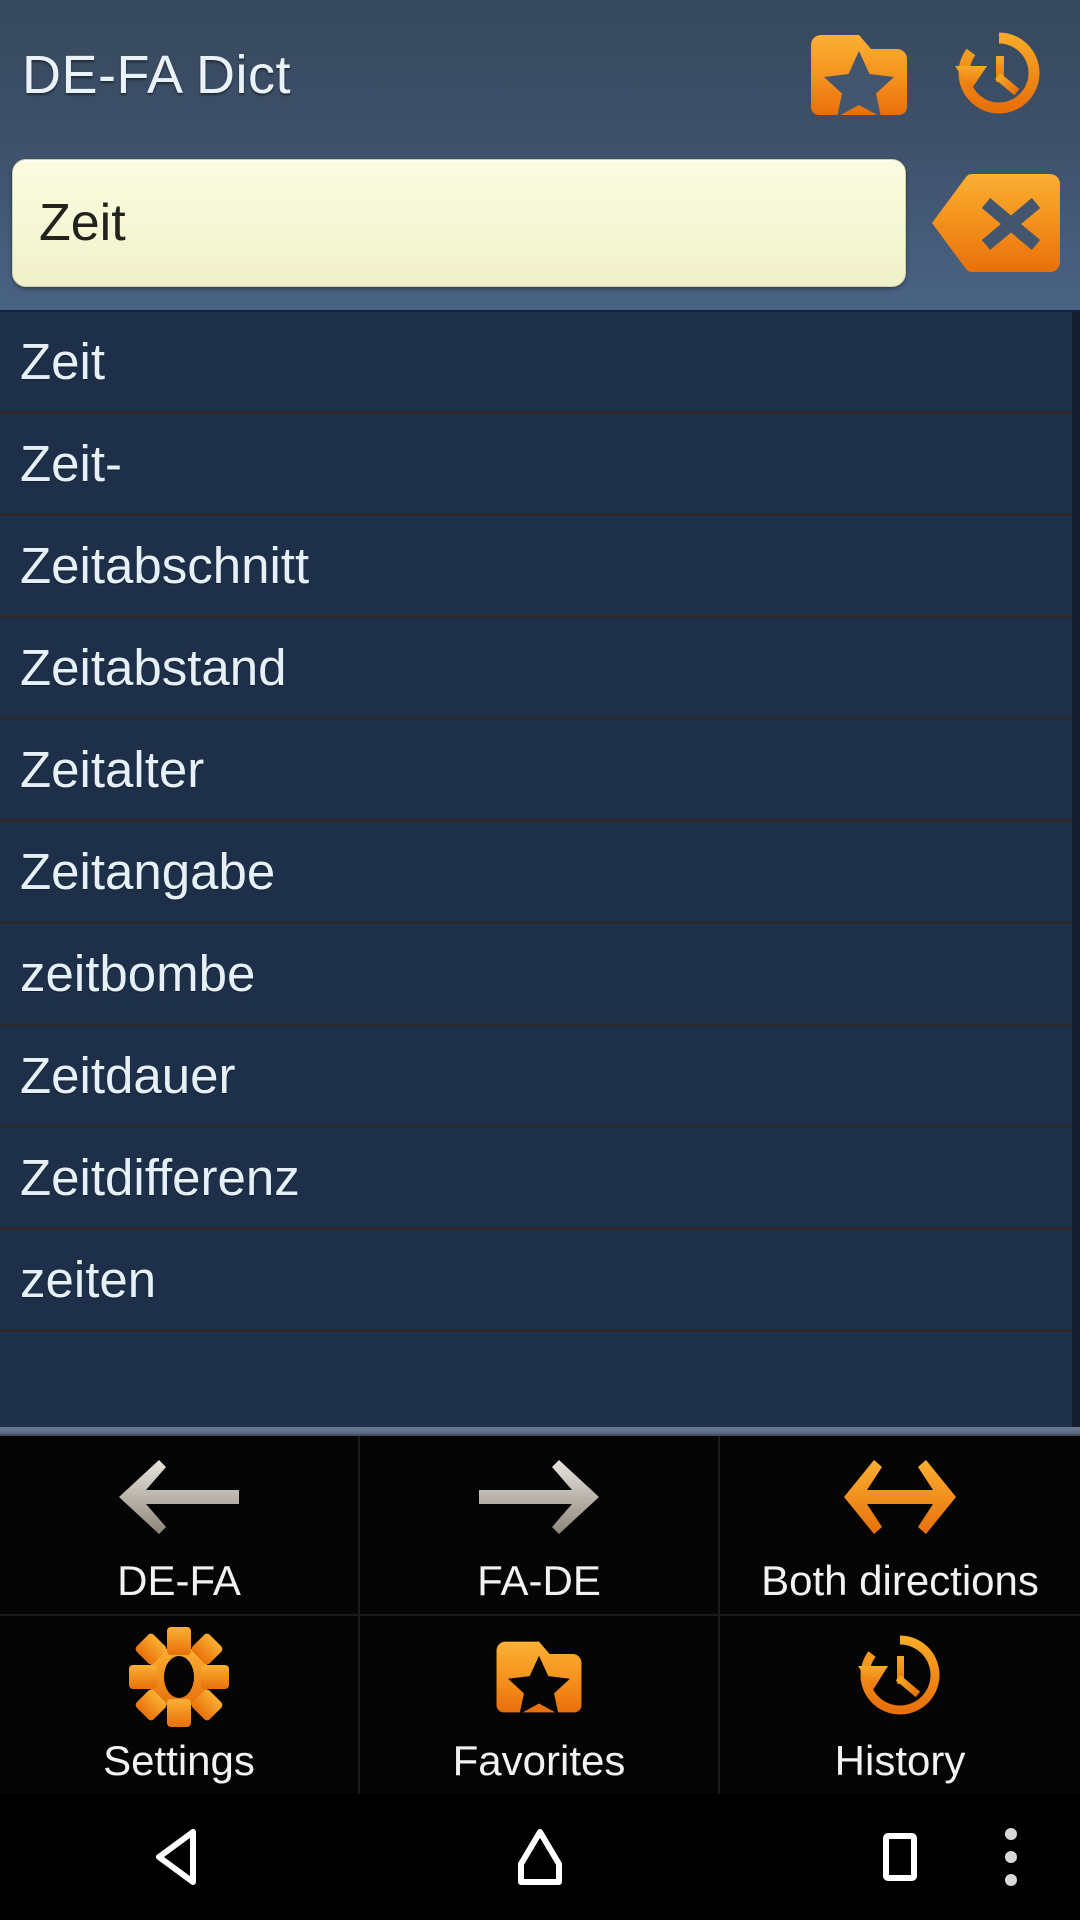  Describe the element at coordinates (540, 1431) in the screenshot. I see `list-bottom-separator` at that location.